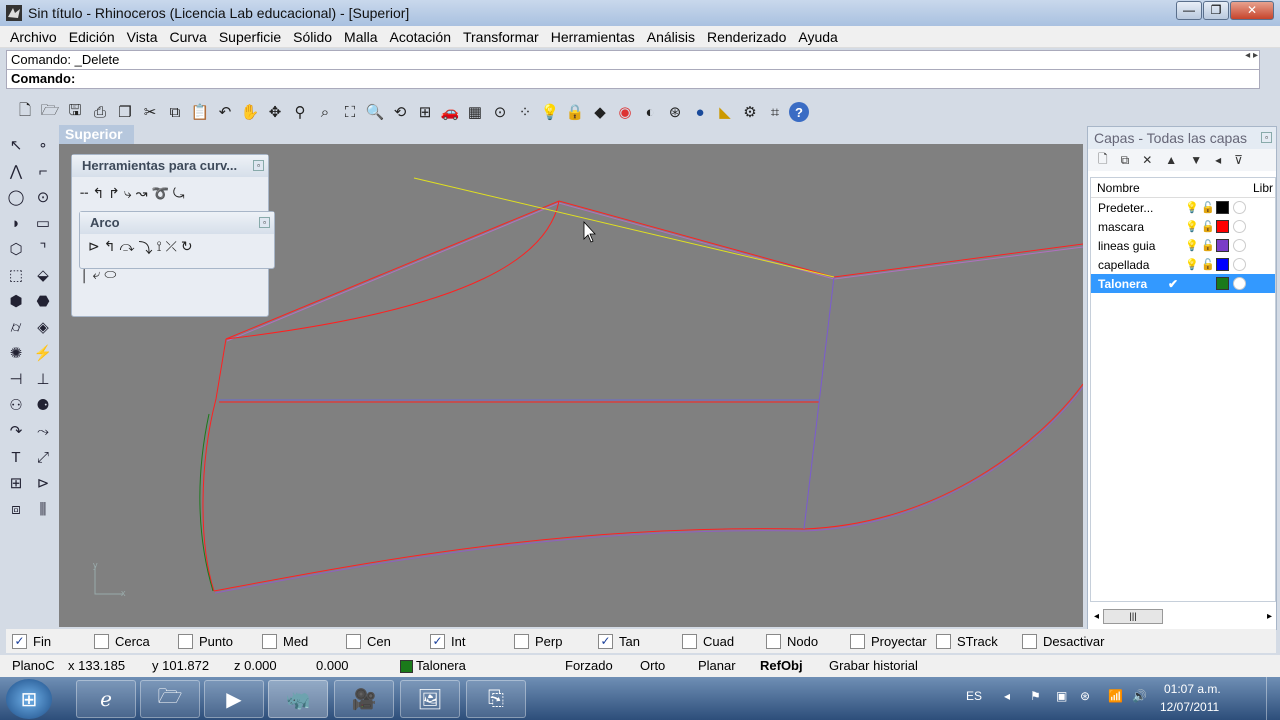 This screenshot has width=1280, height=720. Describe the element at coordinates (1252, 10) in the screenshot. I see `close-button: ✕` at that location.